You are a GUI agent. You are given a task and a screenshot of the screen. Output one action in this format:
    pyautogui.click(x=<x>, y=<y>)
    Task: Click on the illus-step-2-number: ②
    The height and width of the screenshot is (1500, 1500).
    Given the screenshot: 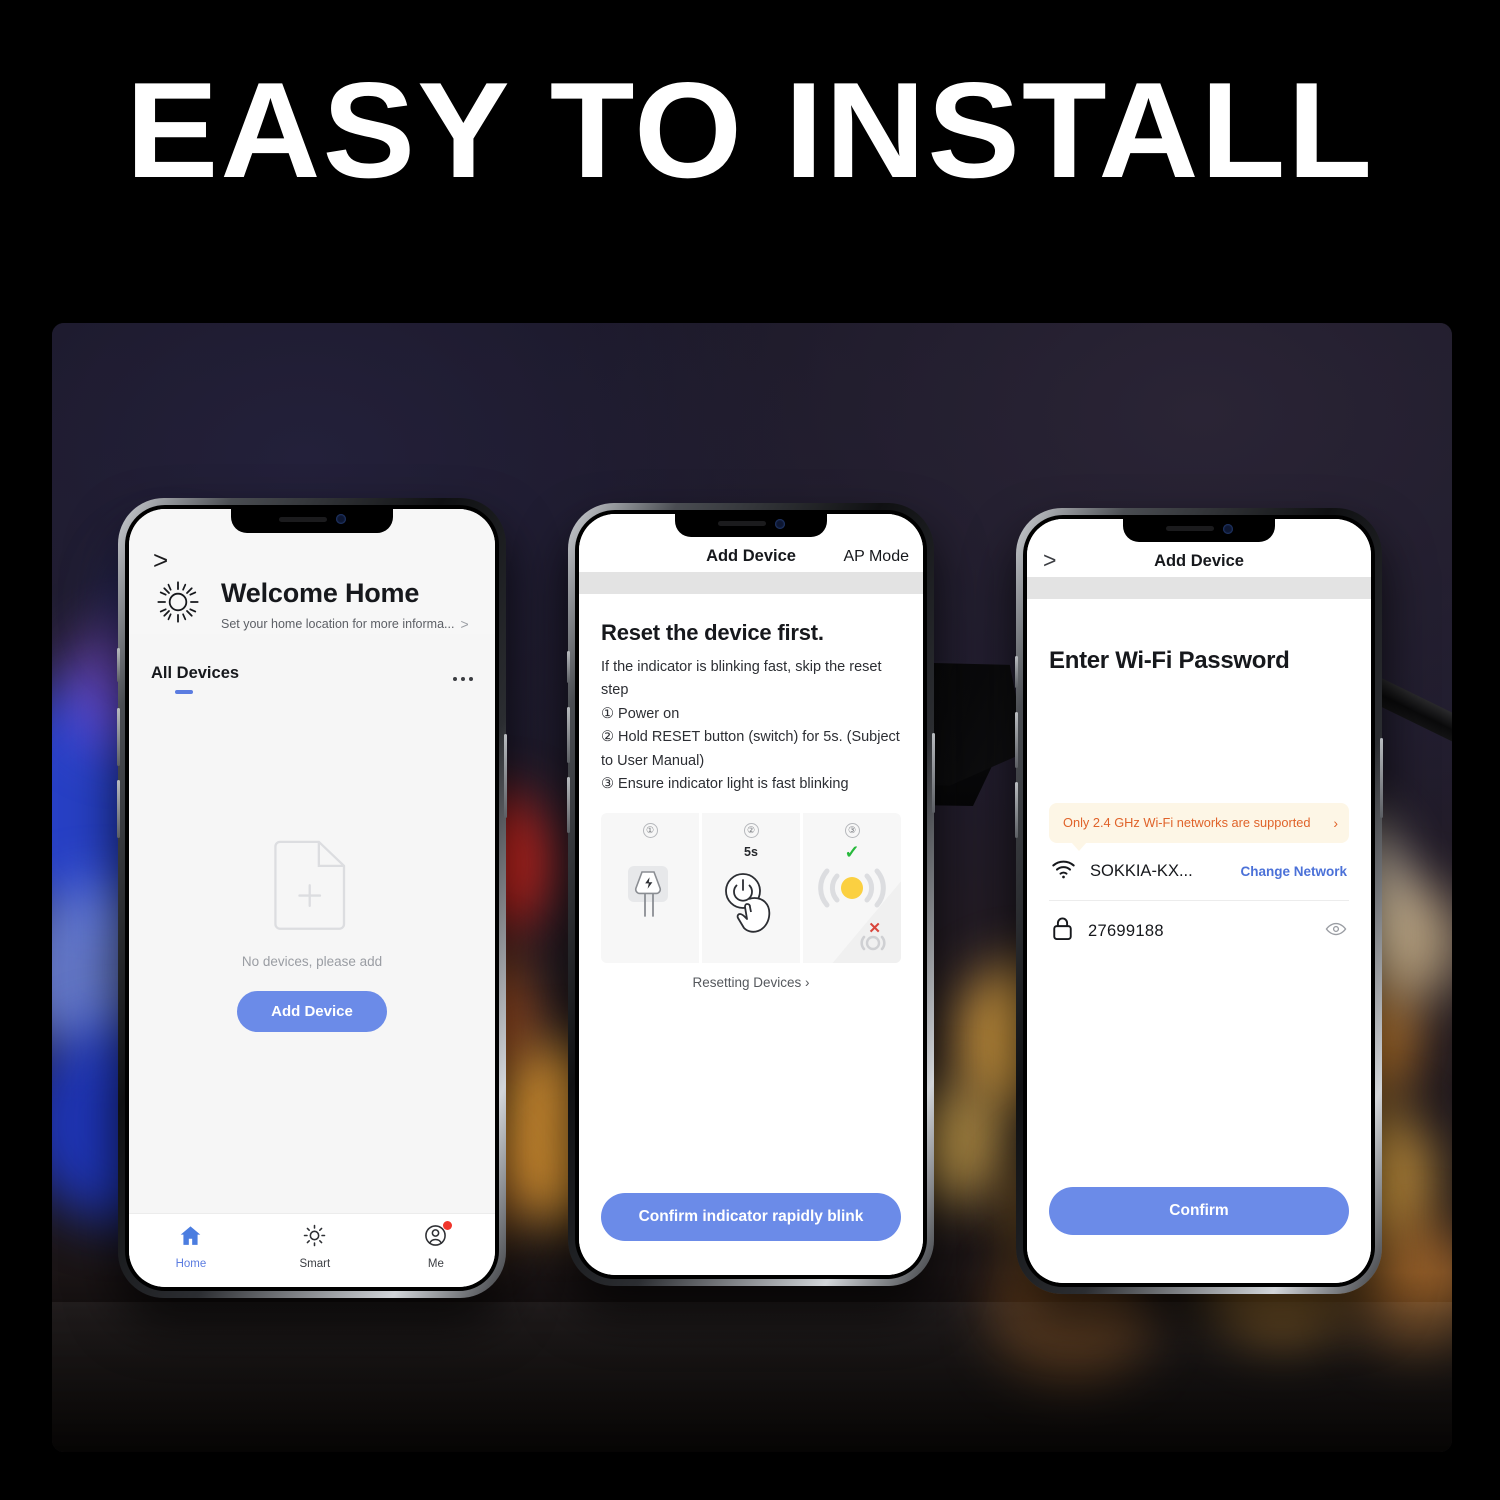 What is the action you would take?
    pyautogui.click(x=751, y=830)
    